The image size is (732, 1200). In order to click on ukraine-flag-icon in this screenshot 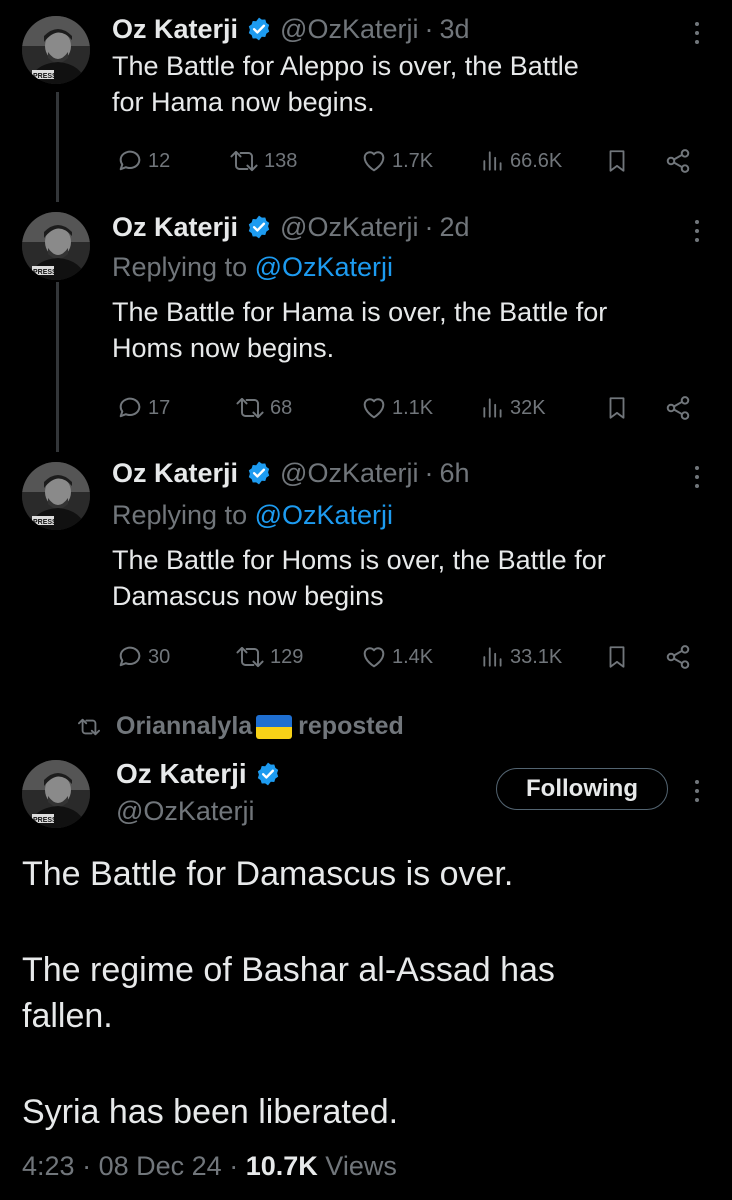, I will do `click(274, 726)`.